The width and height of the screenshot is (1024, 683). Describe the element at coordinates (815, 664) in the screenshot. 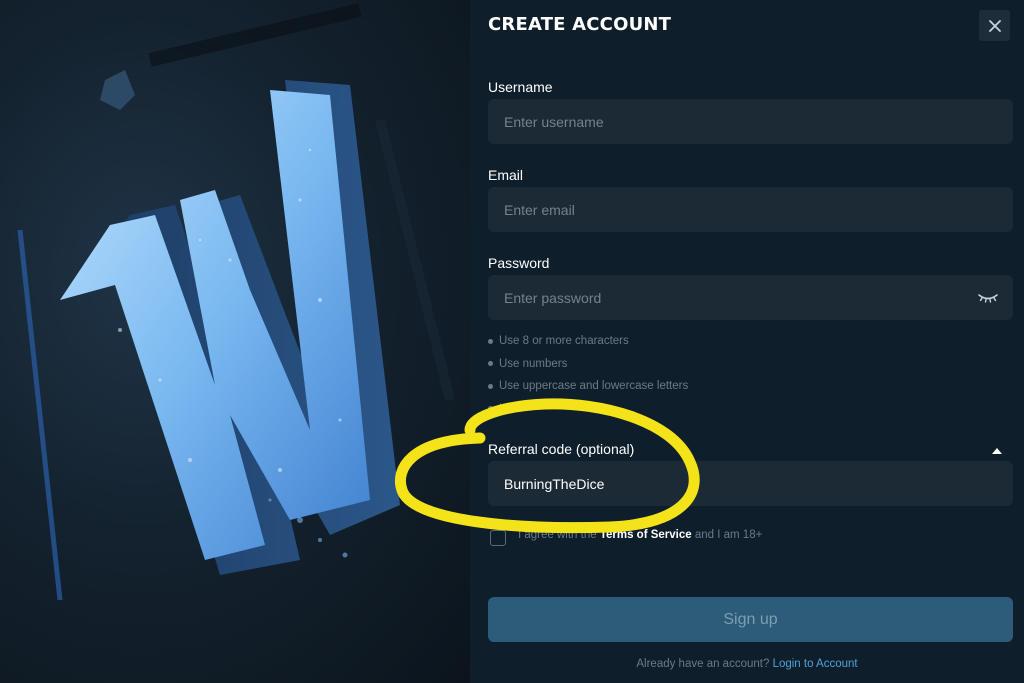

I see `login-link: Login to Account` at that location.